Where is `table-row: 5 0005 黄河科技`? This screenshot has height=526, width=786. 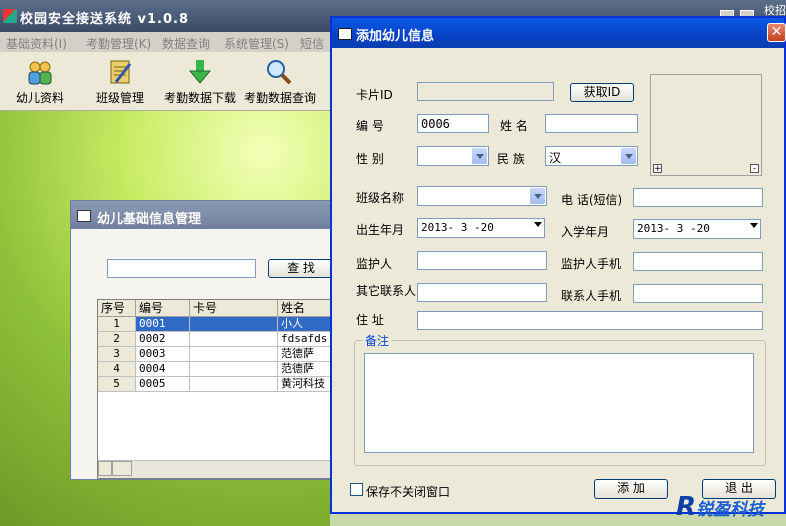 table-row: 5 0005 黄河科技 is located at coordinates (216, 384).